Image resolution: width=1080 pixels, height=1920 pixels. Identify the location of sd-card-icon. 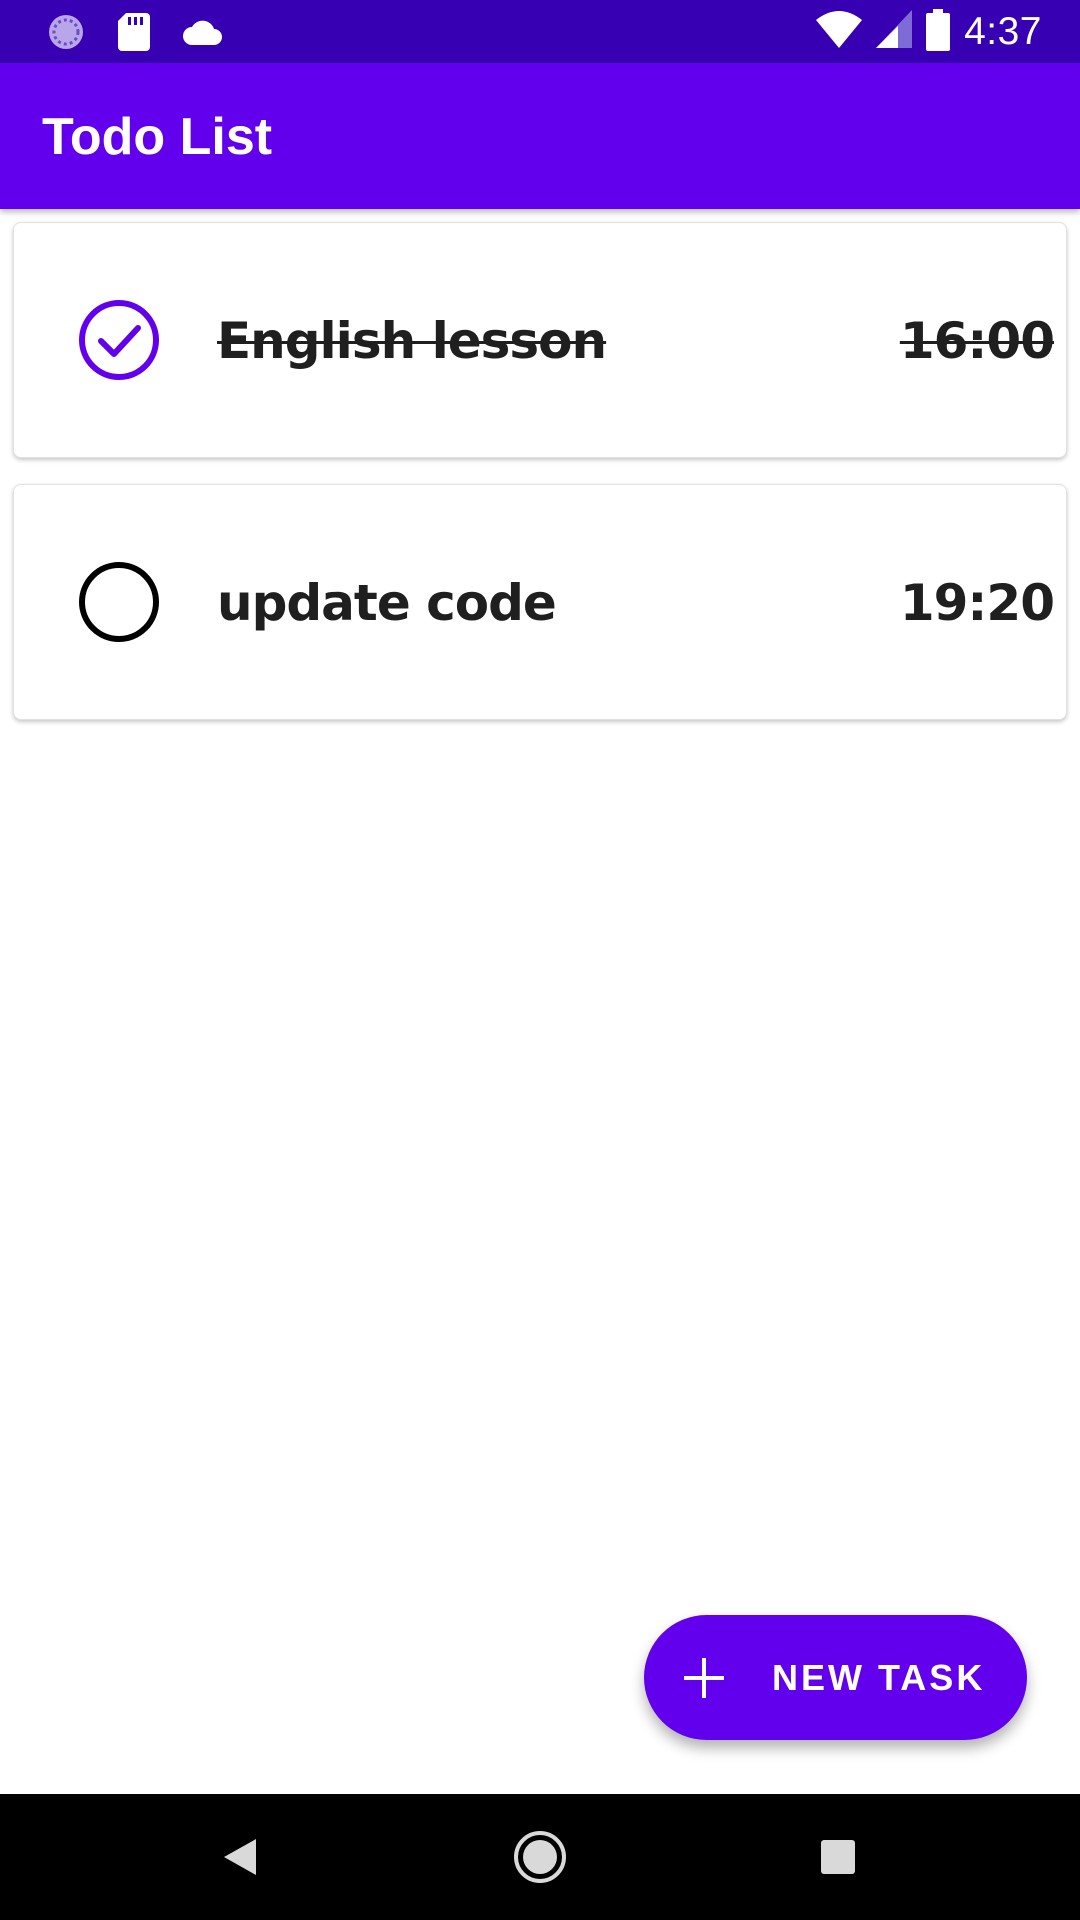
(134, 34).